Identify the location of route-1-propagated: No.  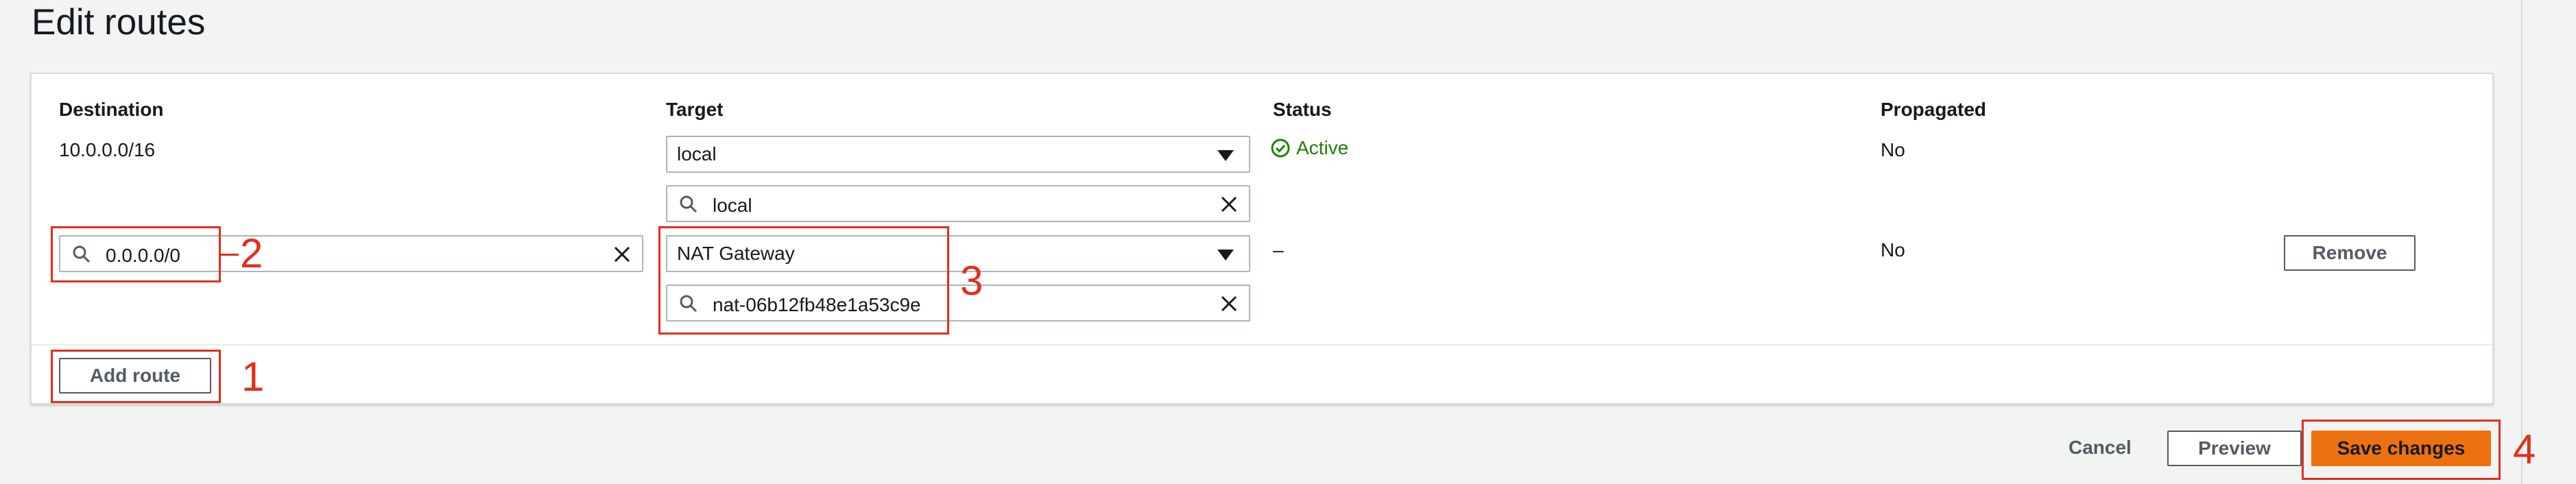
(1893, 149).